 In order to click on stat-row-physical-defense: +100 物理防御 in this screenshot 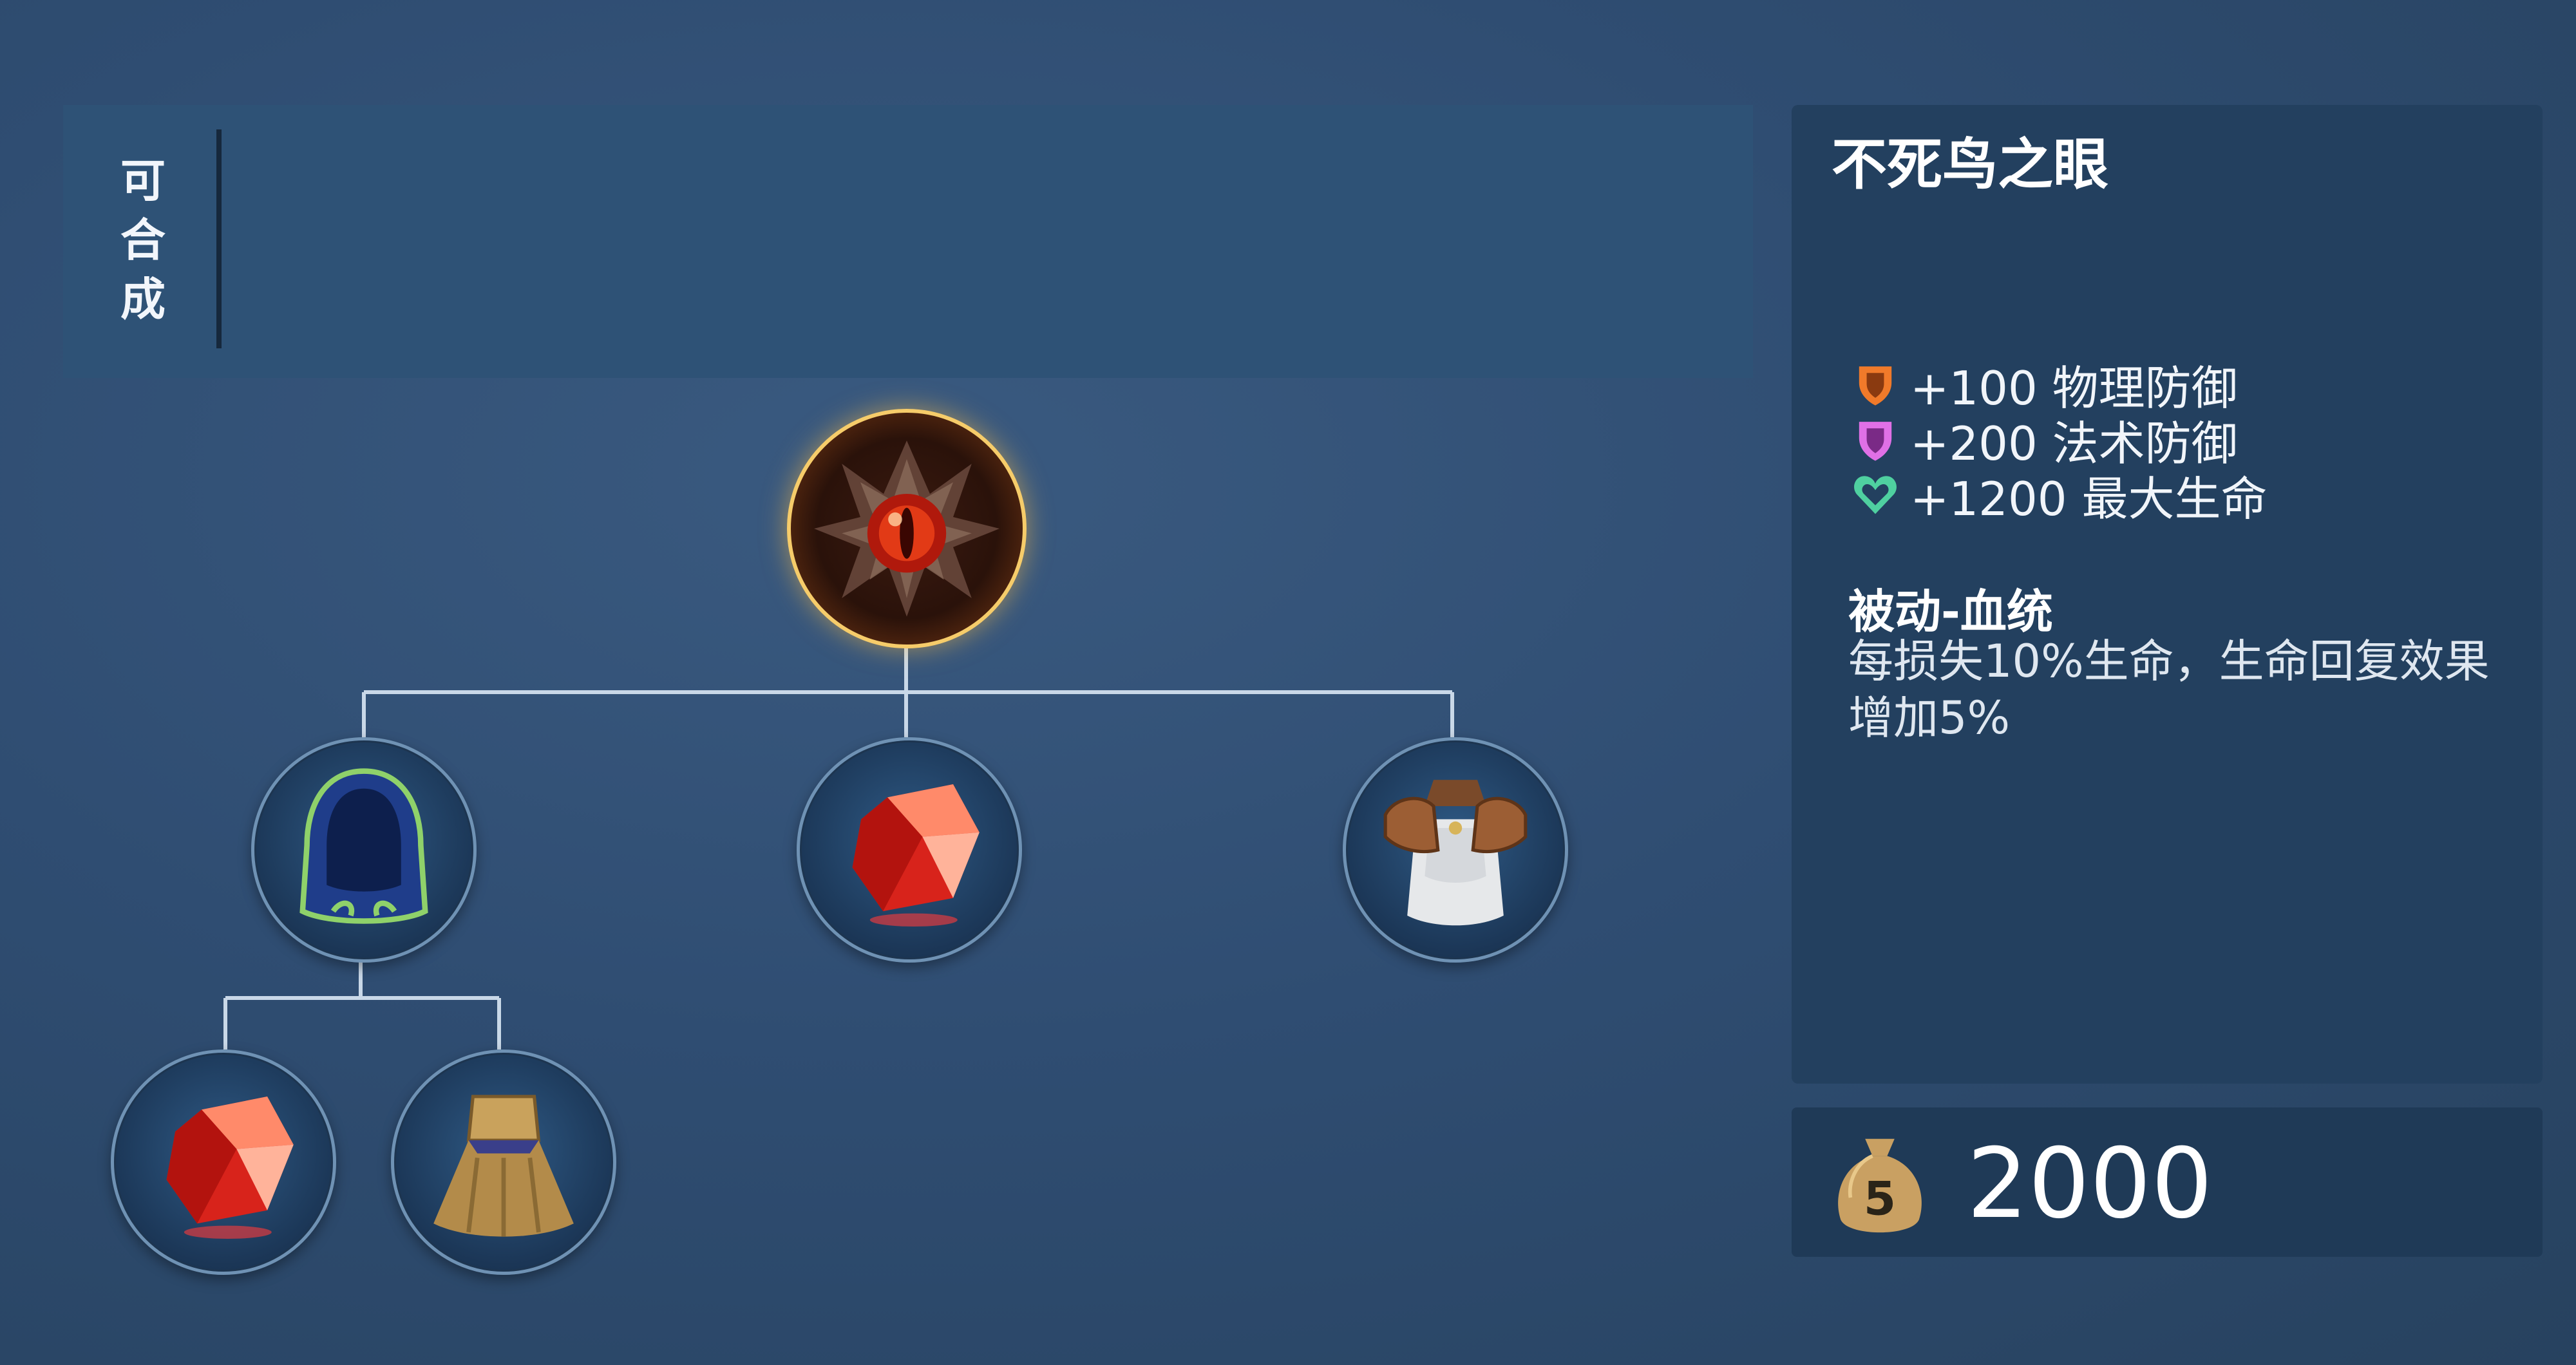, I will do `click(2043, 385)`.